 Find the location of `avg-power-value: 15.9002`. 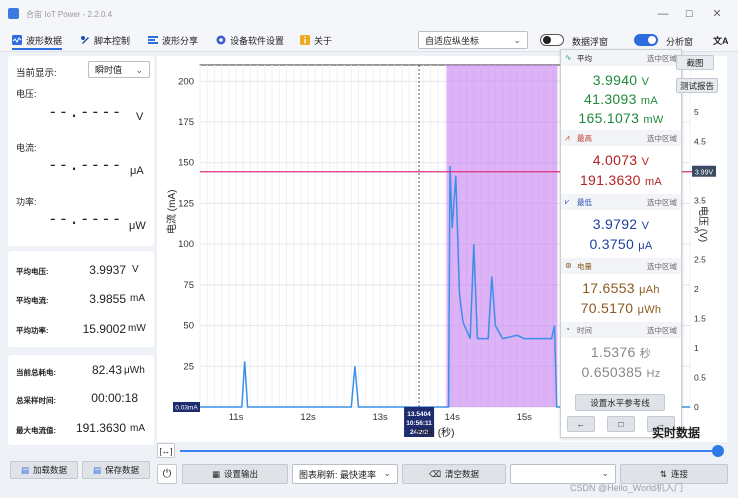

avg-power-value: 15.9002 is located at coordinates (104, 329).